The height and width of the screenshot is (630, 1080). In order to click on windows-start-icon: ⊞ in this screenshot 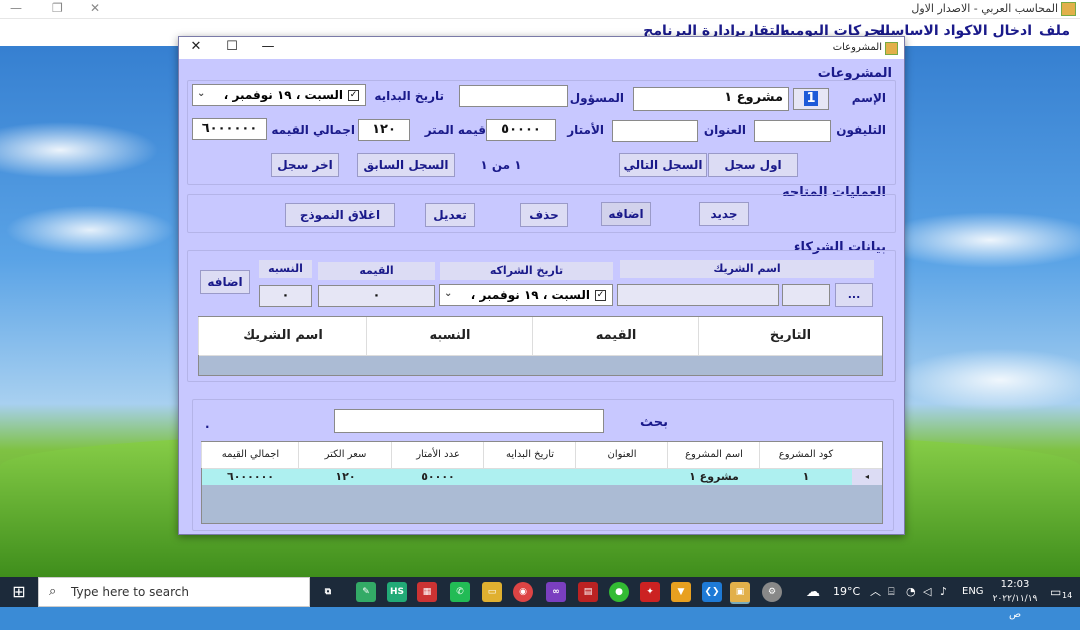, I will do `click(19, 592)`.